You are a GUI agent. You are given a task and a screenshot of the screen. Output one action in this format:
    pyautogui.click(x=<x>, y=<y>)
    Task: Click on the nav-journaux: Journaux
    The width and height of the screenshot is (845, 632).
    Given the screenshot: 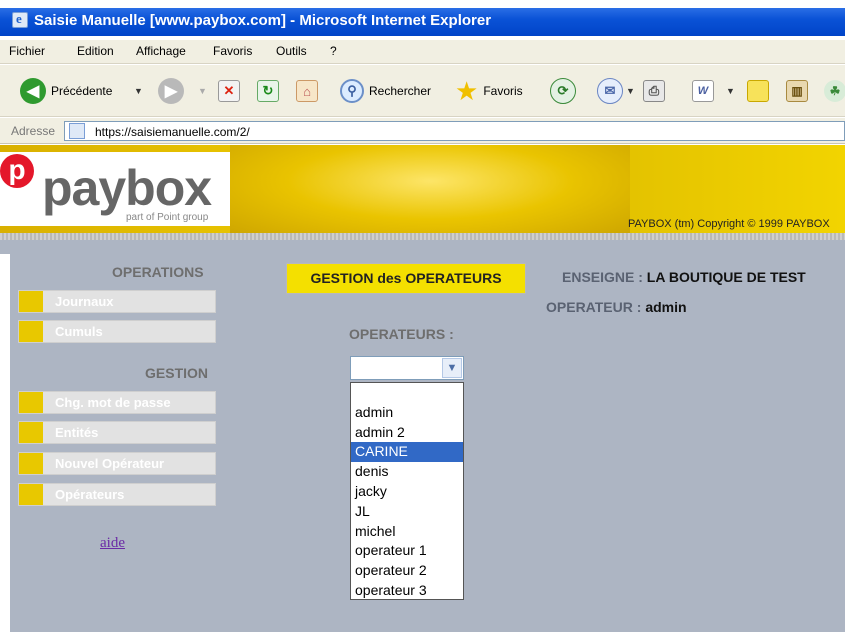 What is the action you would take?
    pyautogui.click(x=117, y=301)
    